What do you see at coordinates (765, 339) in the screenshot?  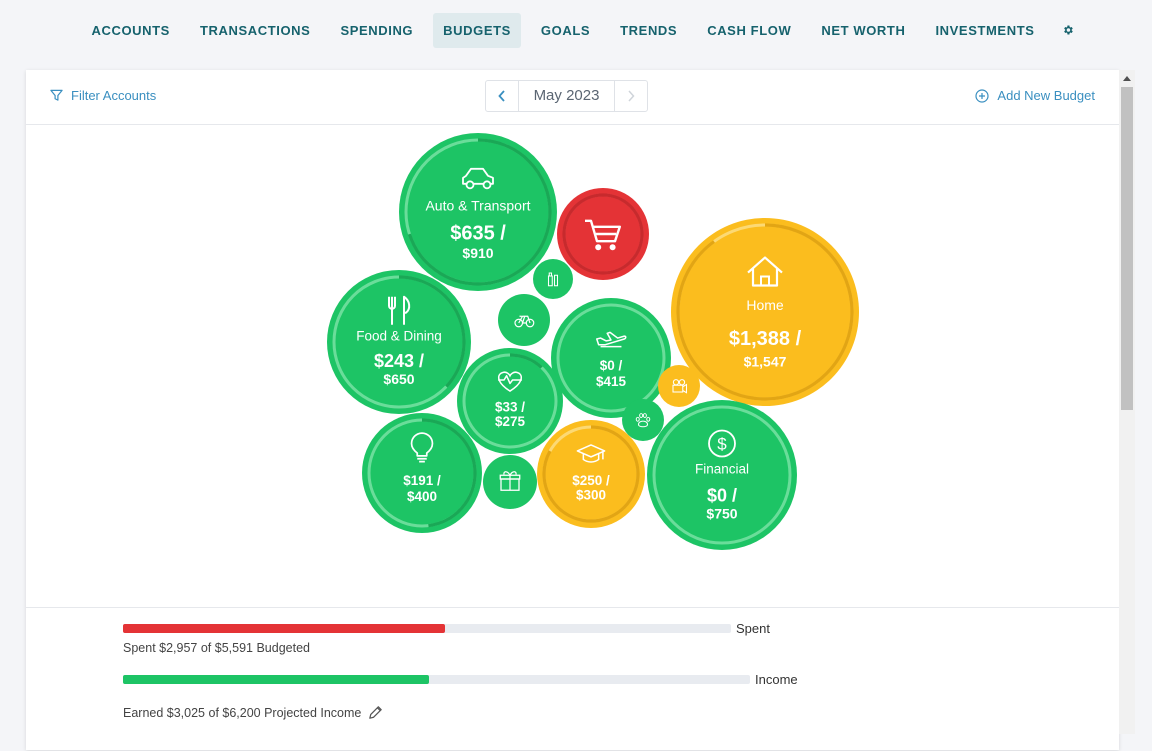 I see `bubble-spent: $1,388 /` at bounding box center [765, 339].